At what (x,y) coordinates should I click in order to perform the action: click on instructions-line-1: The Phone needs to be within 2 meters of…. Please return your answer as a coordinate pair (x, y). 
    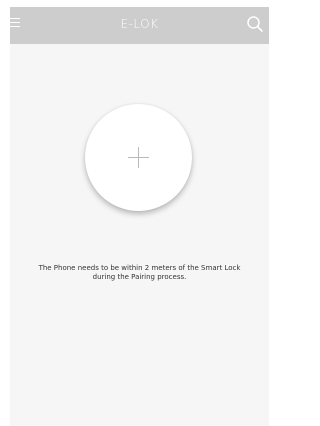
    Looking at the image, I should click on (139, 268).